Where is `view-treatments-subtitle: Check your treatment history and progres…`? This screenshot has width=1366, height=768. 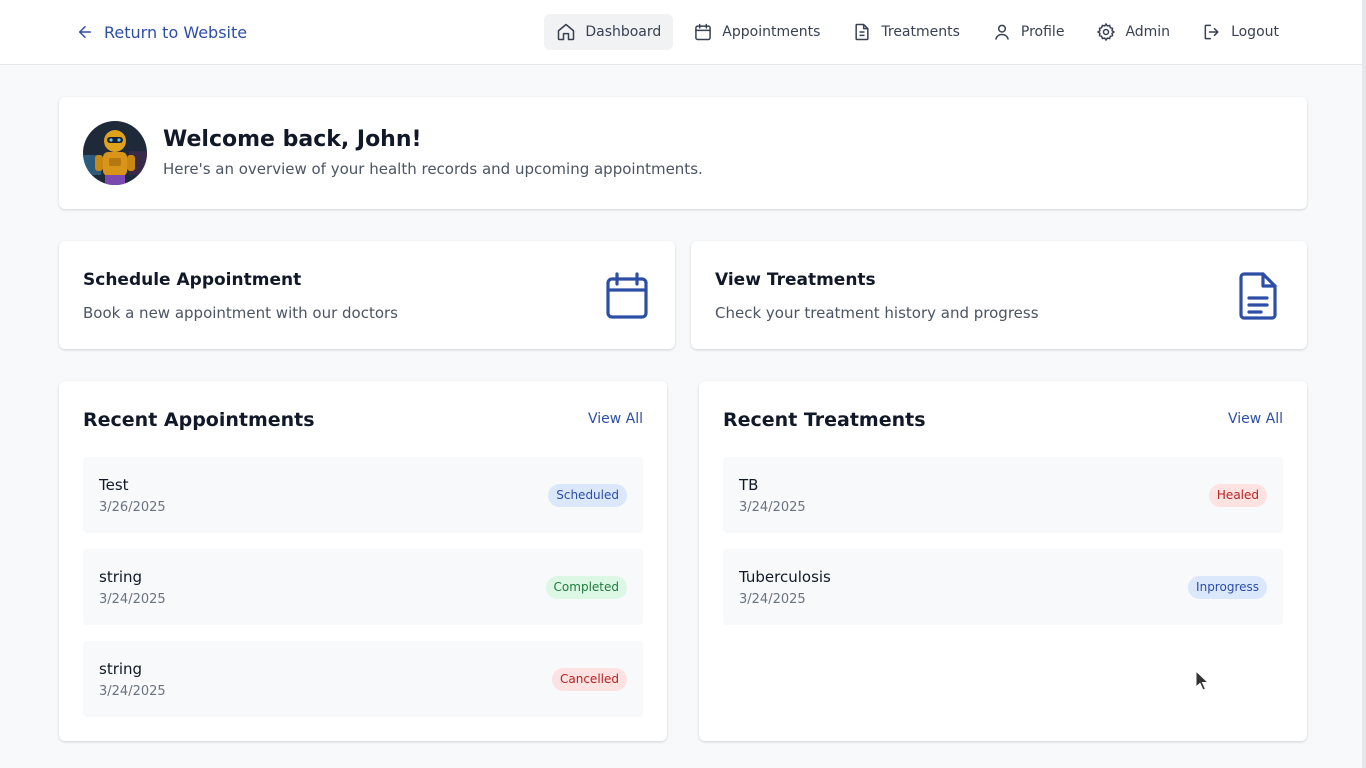 view-treatments-subtitle: Check your treatment history and progres… is located at coordinates (877, 313).